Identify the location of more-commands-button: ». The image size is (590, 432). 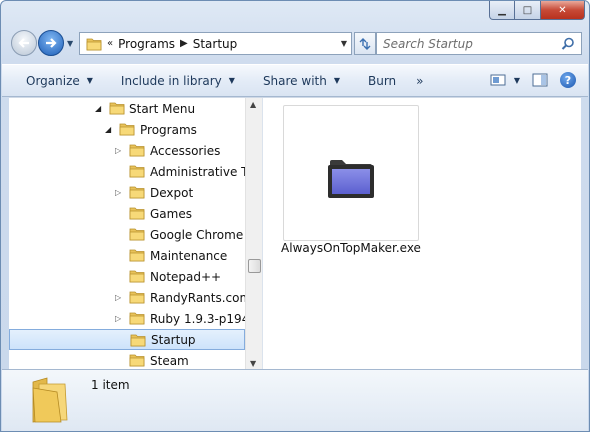
(419, 80).